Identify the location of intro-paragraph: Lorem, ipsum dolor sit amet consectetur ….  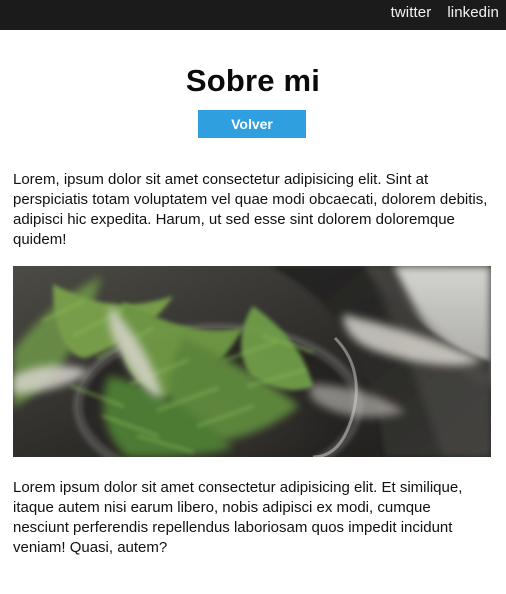
(250, 209).